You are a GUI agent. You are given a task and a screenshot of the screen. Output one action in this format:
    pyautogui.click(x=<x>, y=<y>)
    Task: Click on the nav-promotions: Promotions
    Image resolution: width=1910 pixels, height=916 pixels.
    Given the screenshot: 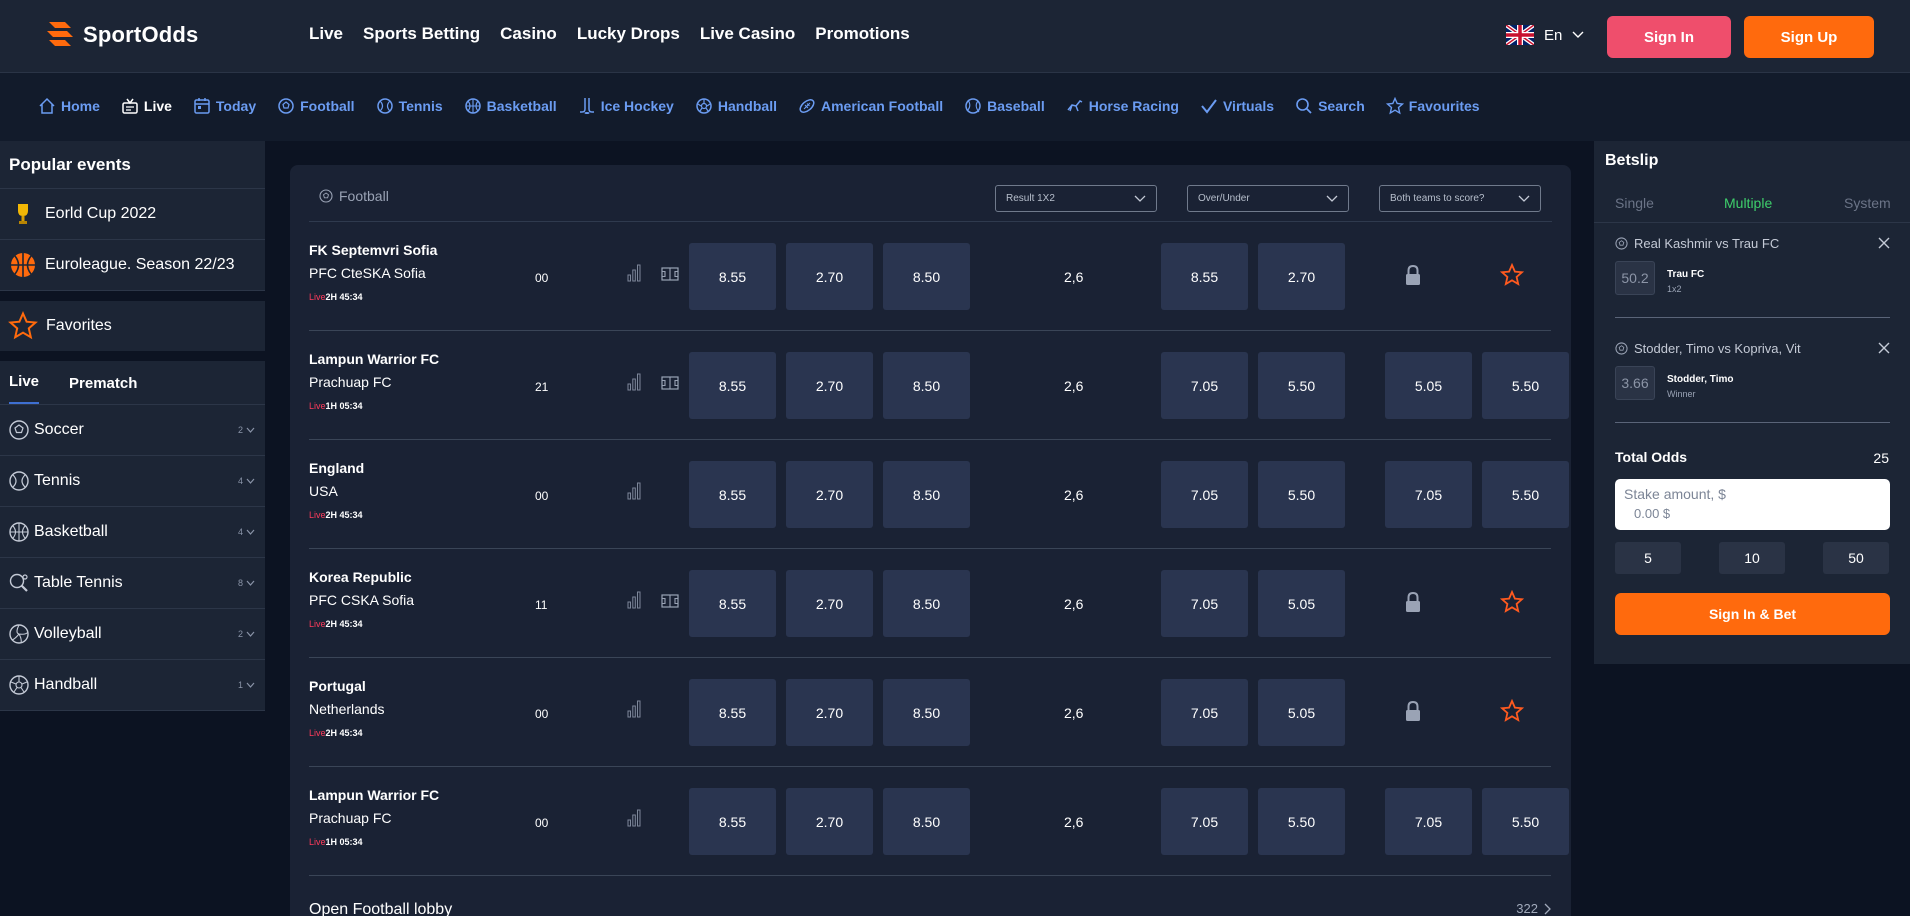 What is the action you would take?
    pyautogui.click(x=862, y=34)
    